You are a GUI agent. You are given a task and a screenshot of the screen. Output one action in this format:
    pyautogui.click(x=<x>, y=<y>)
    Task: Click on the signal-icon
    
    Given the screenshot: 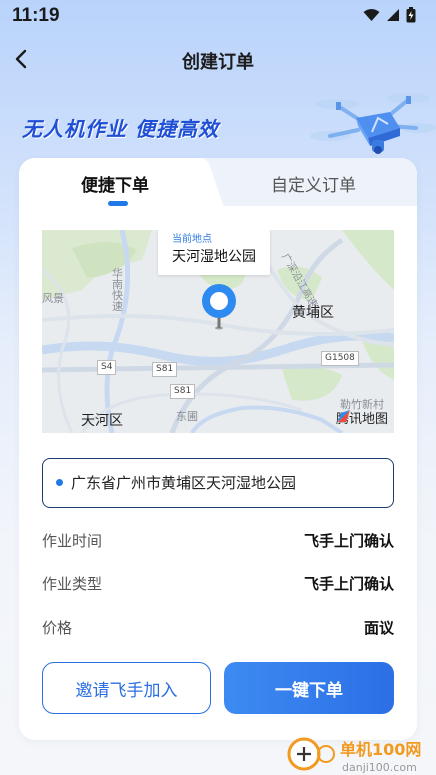 What is the action you would take?
    pyautogui.click(x=393, y=15)
    